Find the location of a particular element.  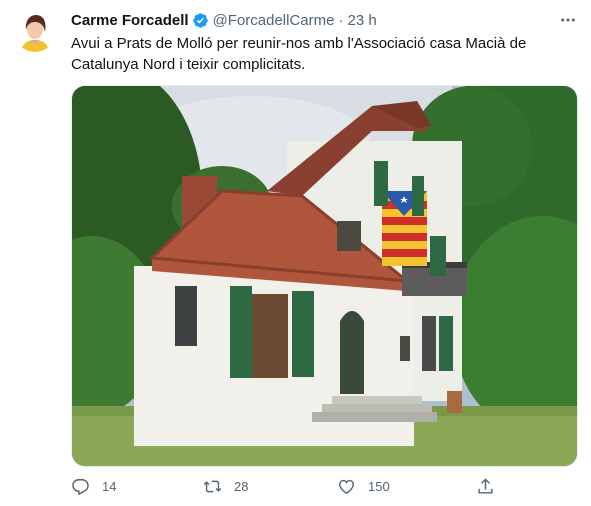

tweet-actions: 14 28 150 is located at coordinates (286, 487).